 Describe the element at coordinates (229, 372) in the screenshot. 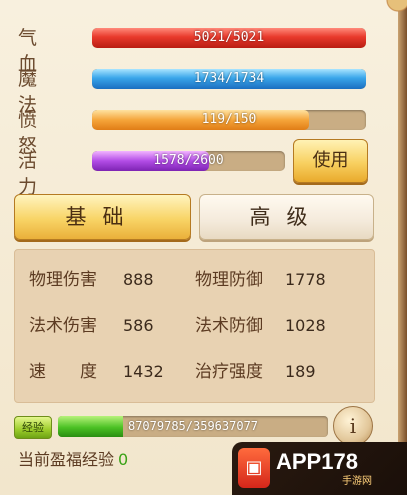

I see `attr-name-healing-power: 治疗强度` at that location.